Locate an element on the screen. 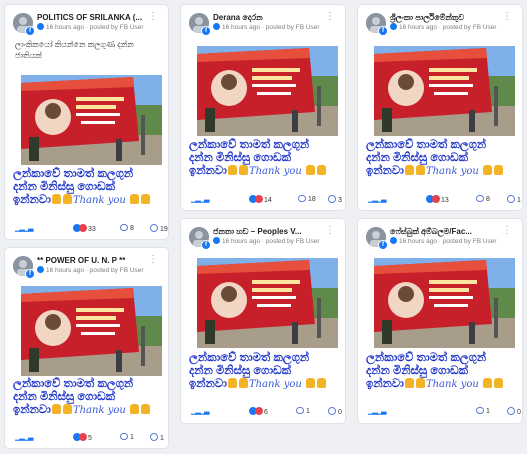  reactions-value: 13 is located at coordinates (445, 200).